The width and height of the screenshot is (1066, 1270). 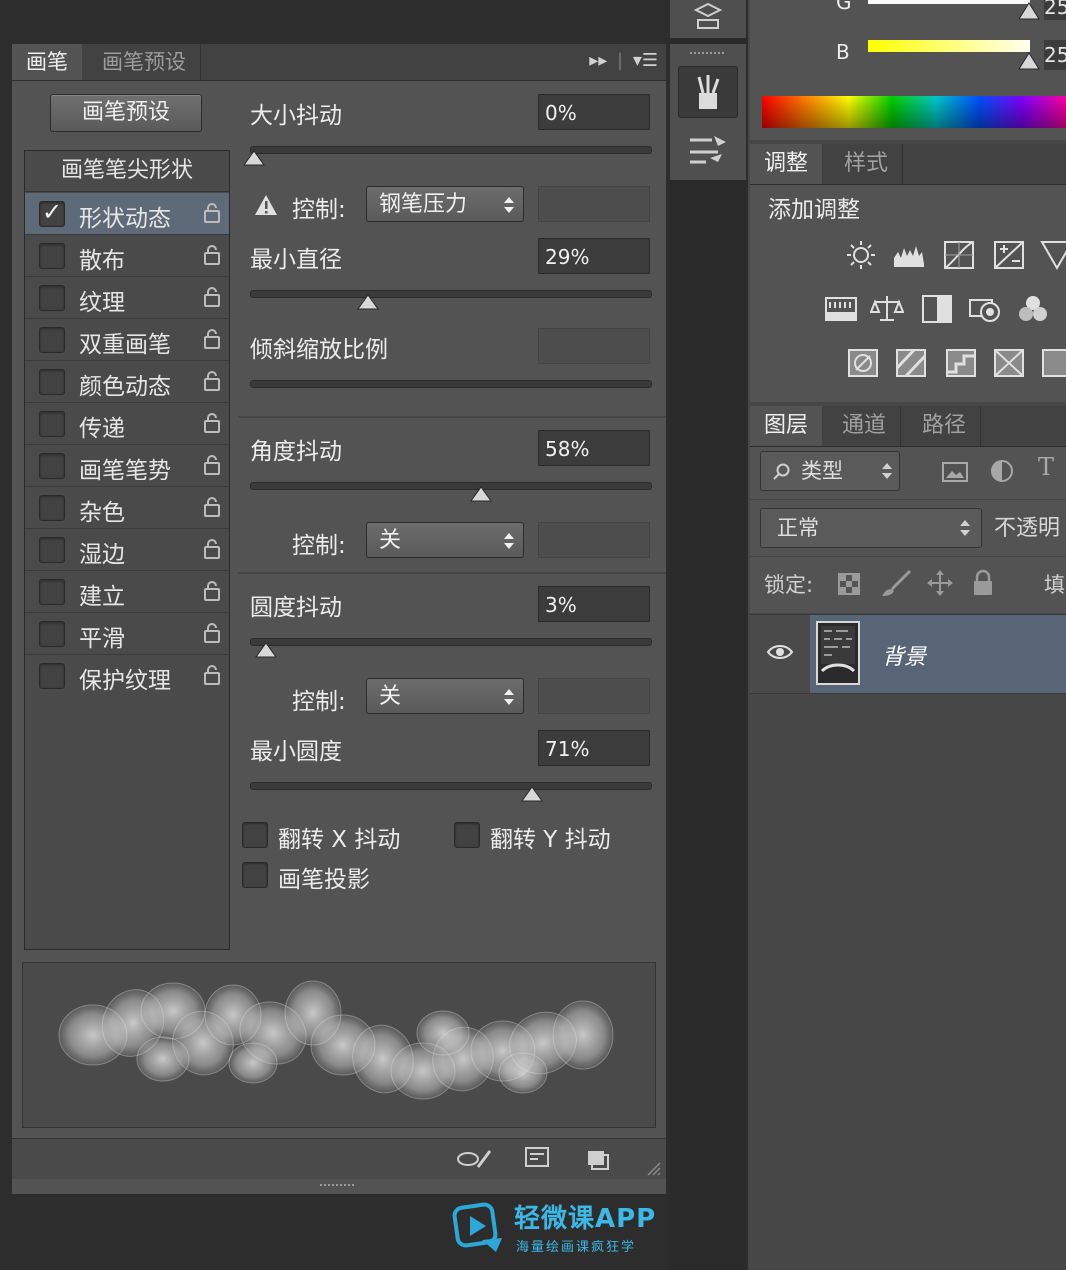 I want to click on toggle-live-tip-preview-icon, so click(x=475, y=1159).